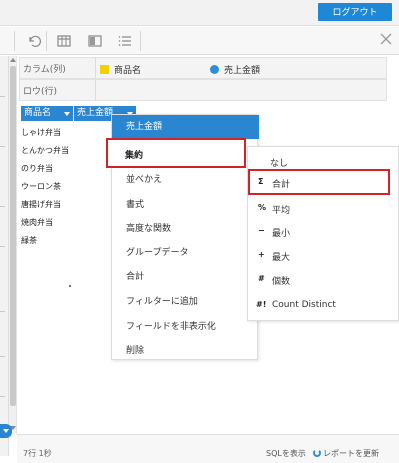  What do you see at coordinates (261, 278) in the screenshot?
I see `hash-icon: #` at bounding box center [261, 278].